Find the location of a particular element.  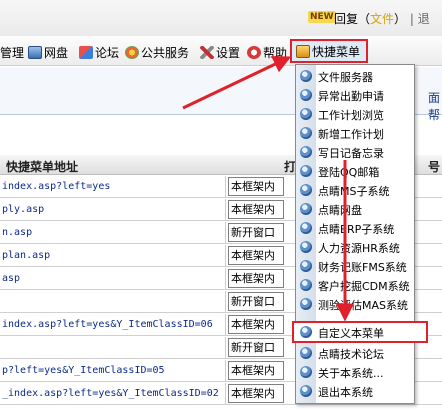

dropdown-item-label: 写日记备忘录 is located at coordinates (351, 153).